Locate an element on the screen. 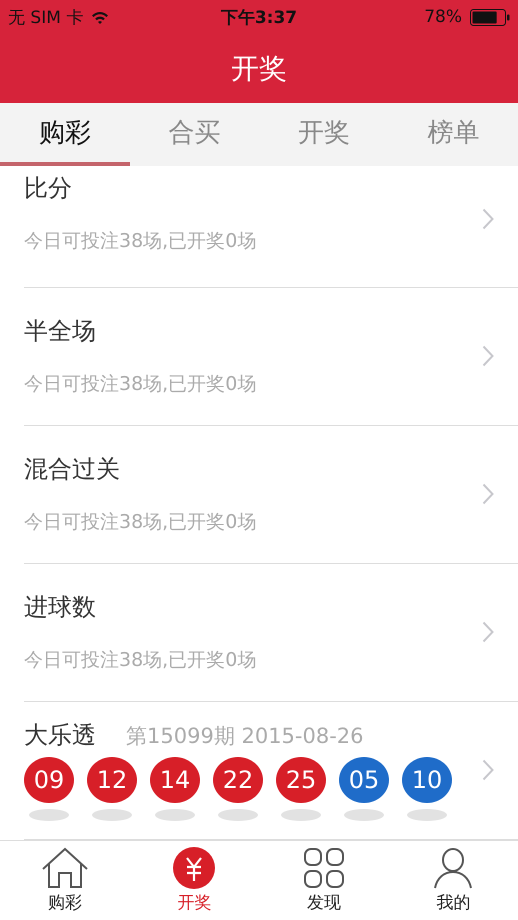  issue-text: 第15099期 2015-08-26 is located at coordinates (245, 736).